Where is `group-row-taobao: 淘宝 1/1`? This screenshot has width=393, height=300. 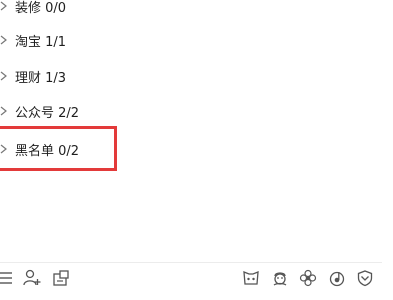 group-row-taobao: 淘宝 1/1 is located at coordinates (33, 40).